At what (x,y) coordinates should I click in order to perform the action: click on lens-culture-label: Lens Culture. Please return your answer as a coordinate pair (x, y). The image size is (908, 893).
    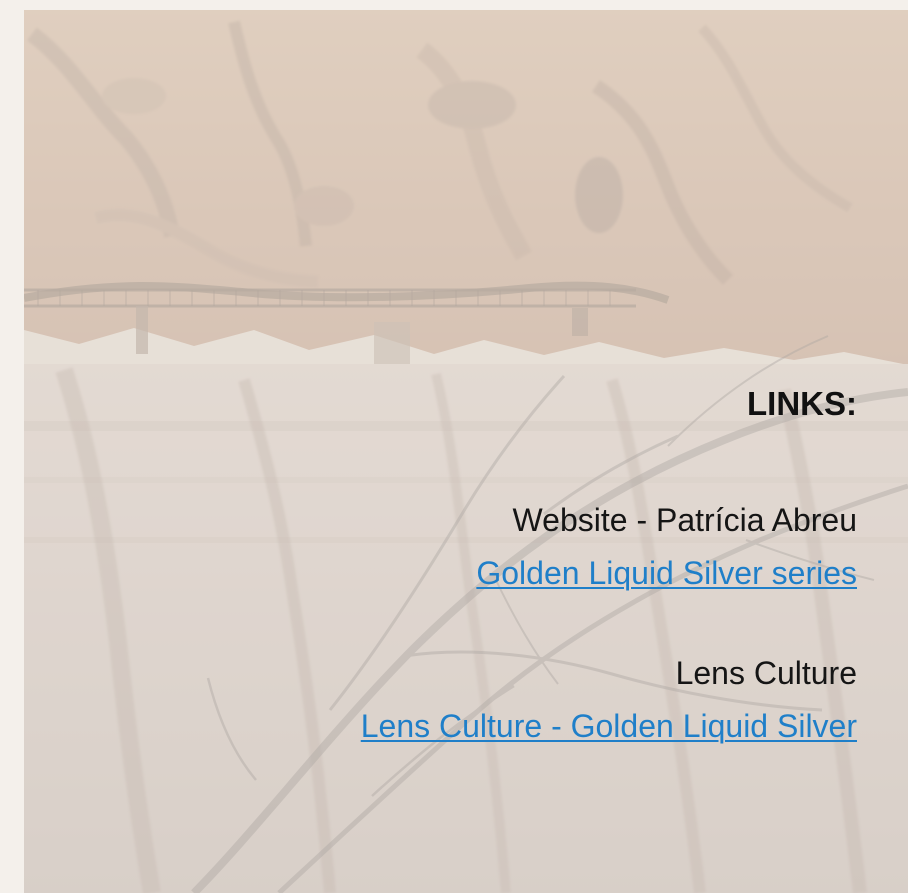
    Looking at the image, I should click on (766, 673).